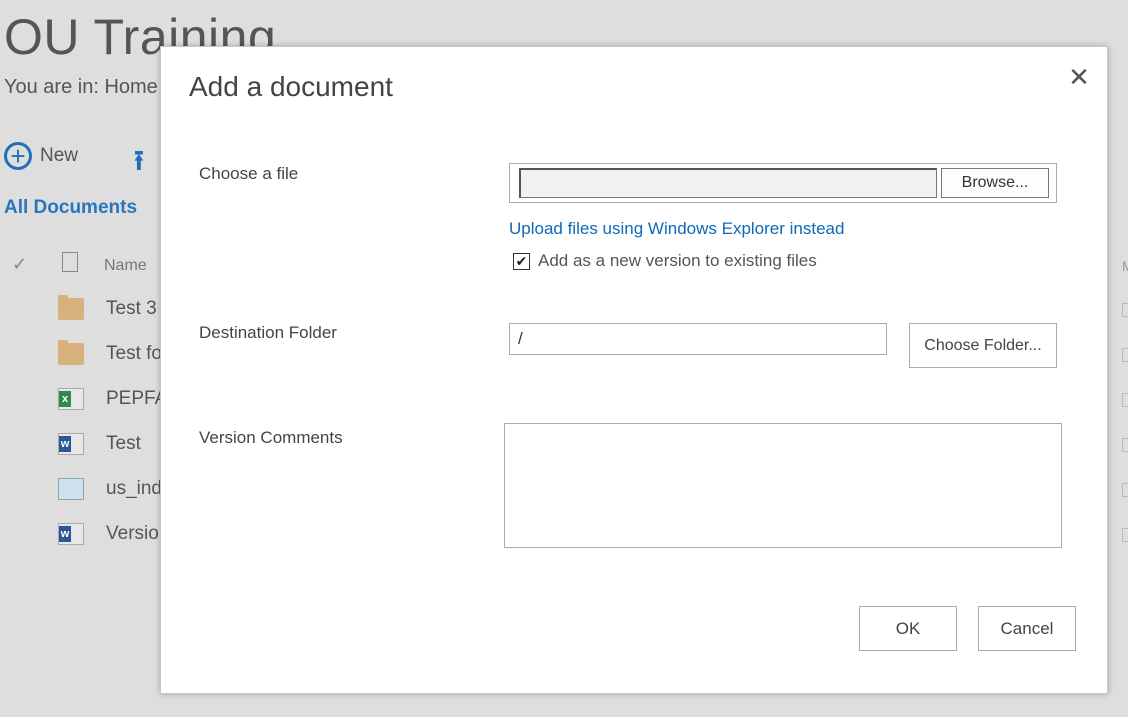  I want to click on ok-button: OK, so click(908, 628).